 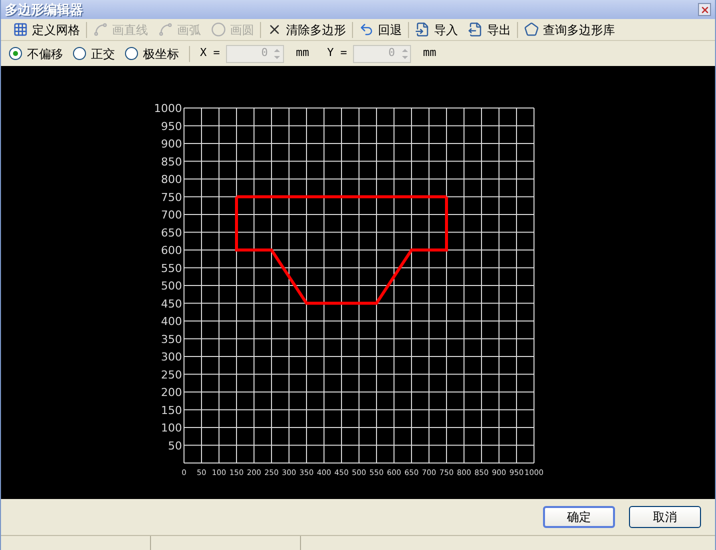 What do you see at coordinates (171, 215) in the screenshot?
I see `y-tick-label: 700` at bounding box center [171, 215].